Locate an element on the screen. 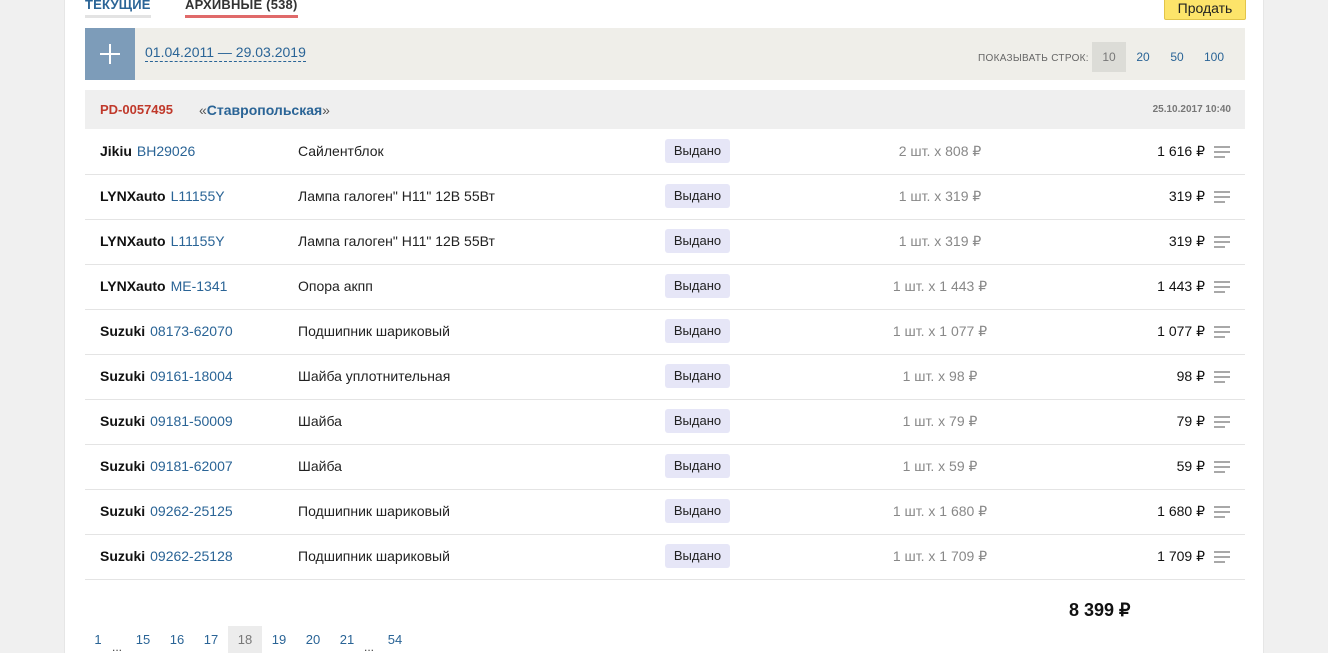 This screenshot has height=653, width=1328. tab-current: ТЕКУЩИЕ is located at coordinates (118, 9).